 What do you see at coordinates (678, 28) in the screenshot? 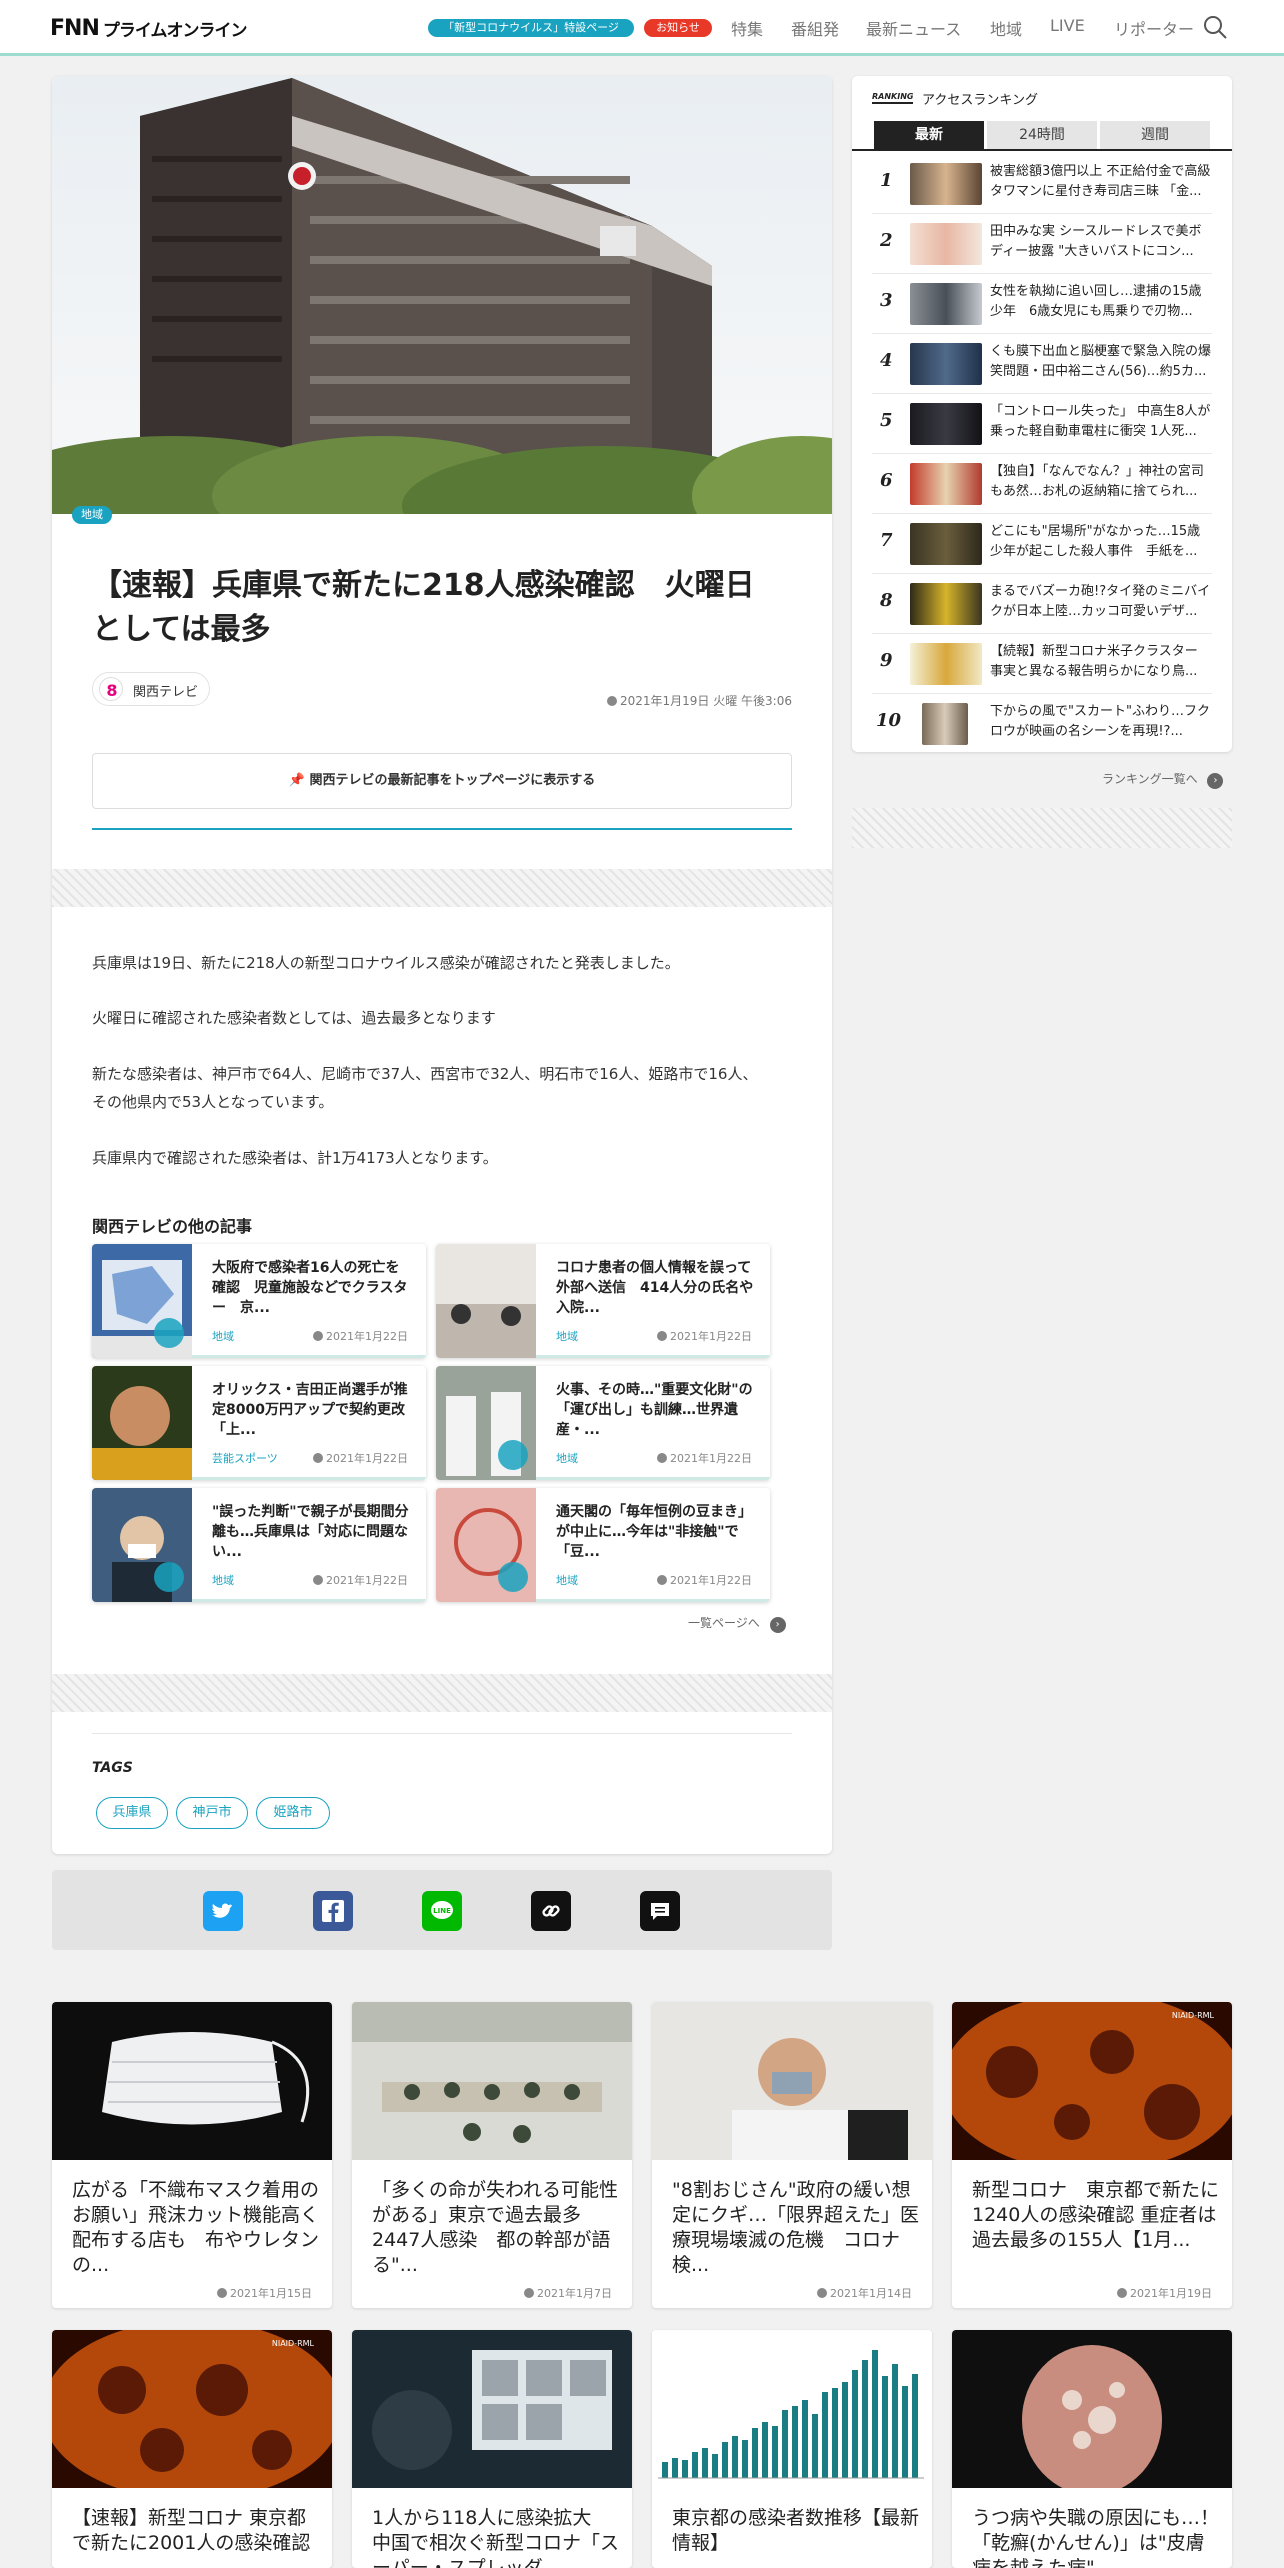
I see `notice-button: お知らせ` at bounding box center [678, 28].